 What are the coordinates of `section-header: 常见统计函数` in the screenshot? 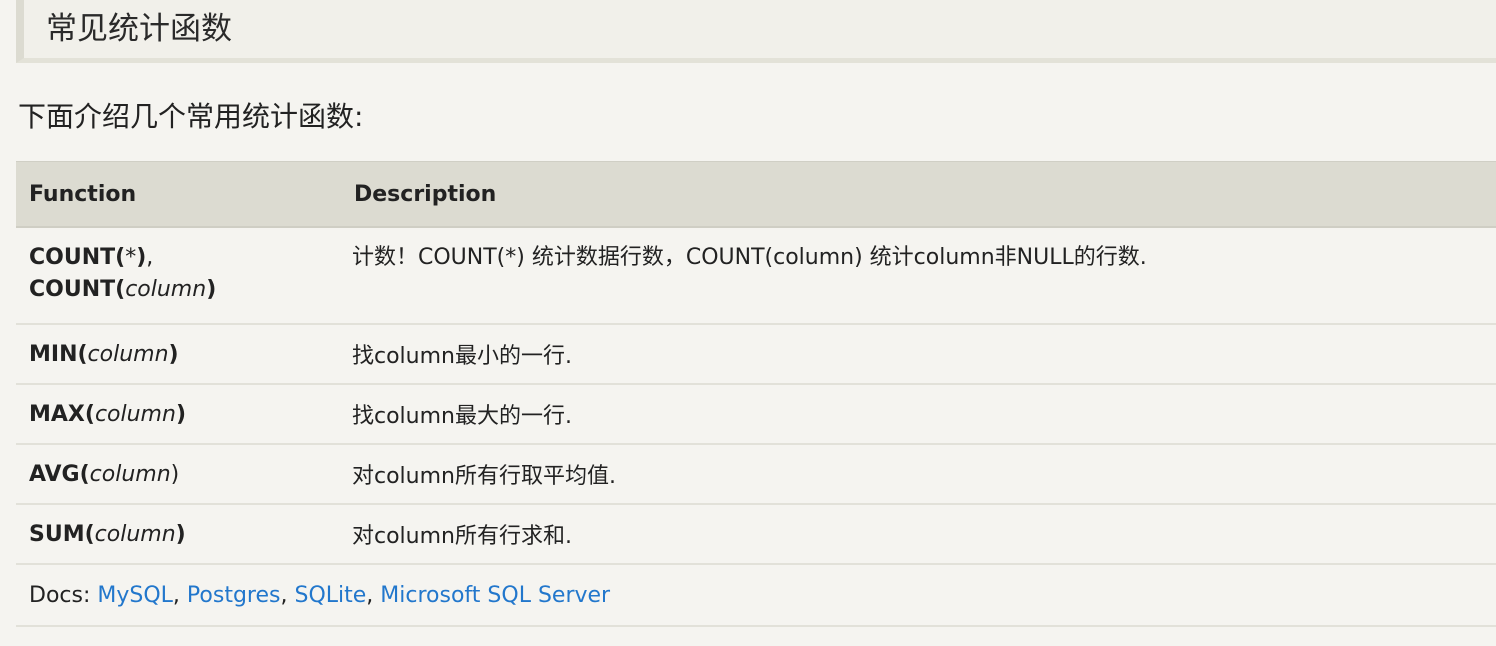 It's located at (756, 31).